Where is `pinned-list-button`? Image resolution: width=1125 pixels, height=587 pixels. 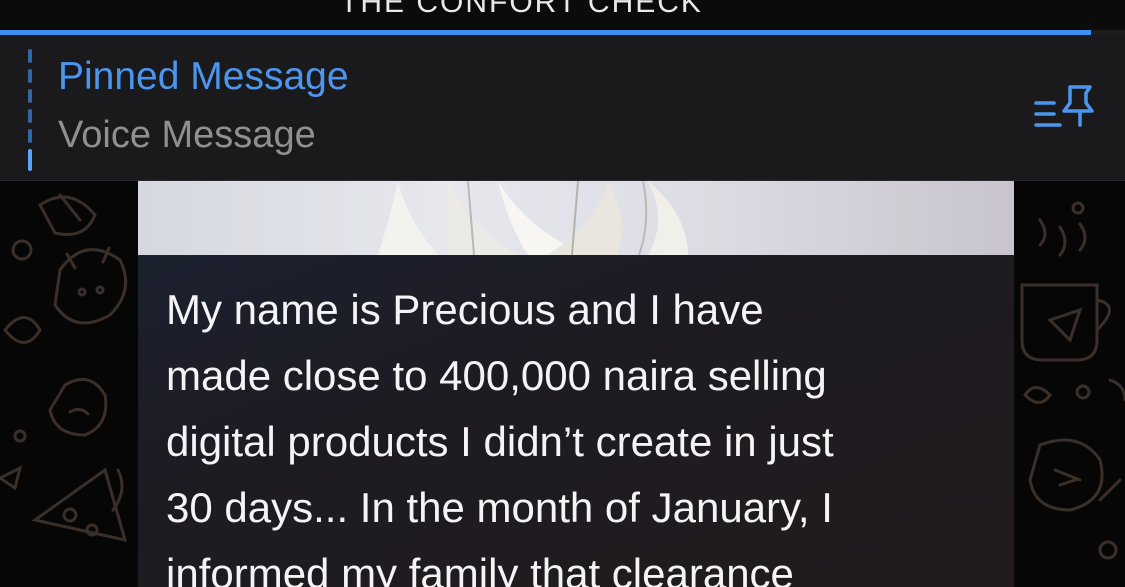
pinned-list-button is located at coordinates (1064, 109).